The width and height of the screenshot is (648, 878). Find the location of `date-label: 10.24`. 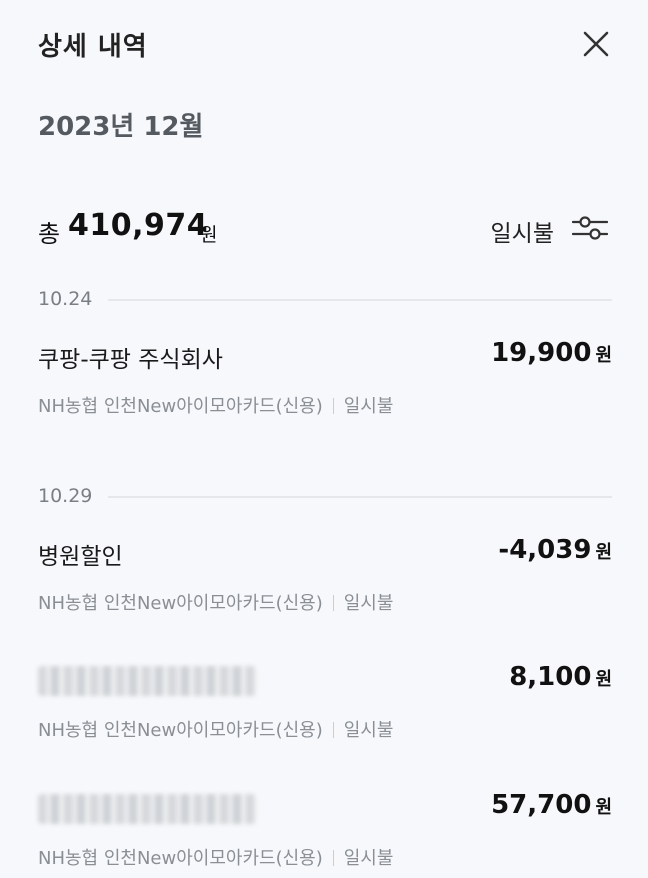

date-label: 10.24 is located at coordinates (65, 299).